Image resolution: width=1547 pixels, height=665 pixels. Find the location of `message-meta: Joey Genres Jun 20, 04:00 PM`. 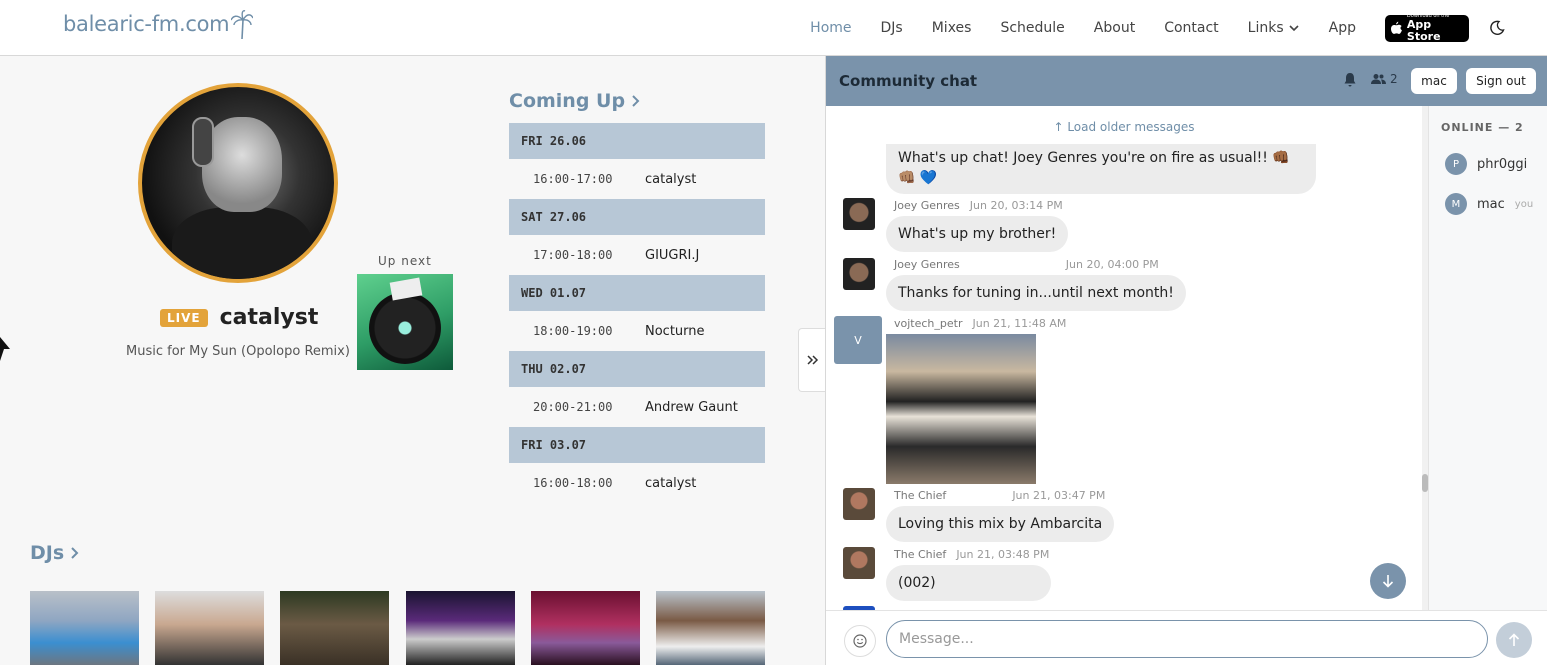

message-meta: Joey Genres Jun 20, 04:00 PM is located at coordinates (1026, 264).